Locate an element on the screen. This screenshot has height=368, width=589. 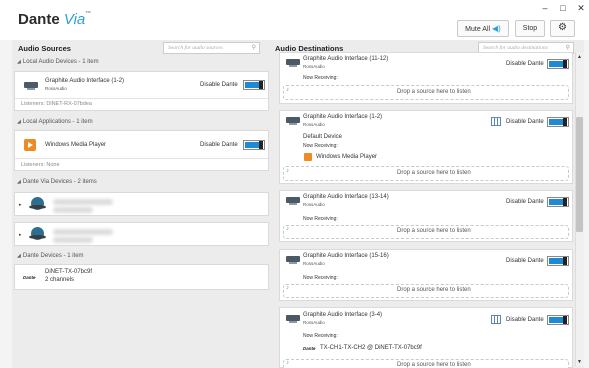
source-card-via-2: ▸ is located at coordinates (141, 234).